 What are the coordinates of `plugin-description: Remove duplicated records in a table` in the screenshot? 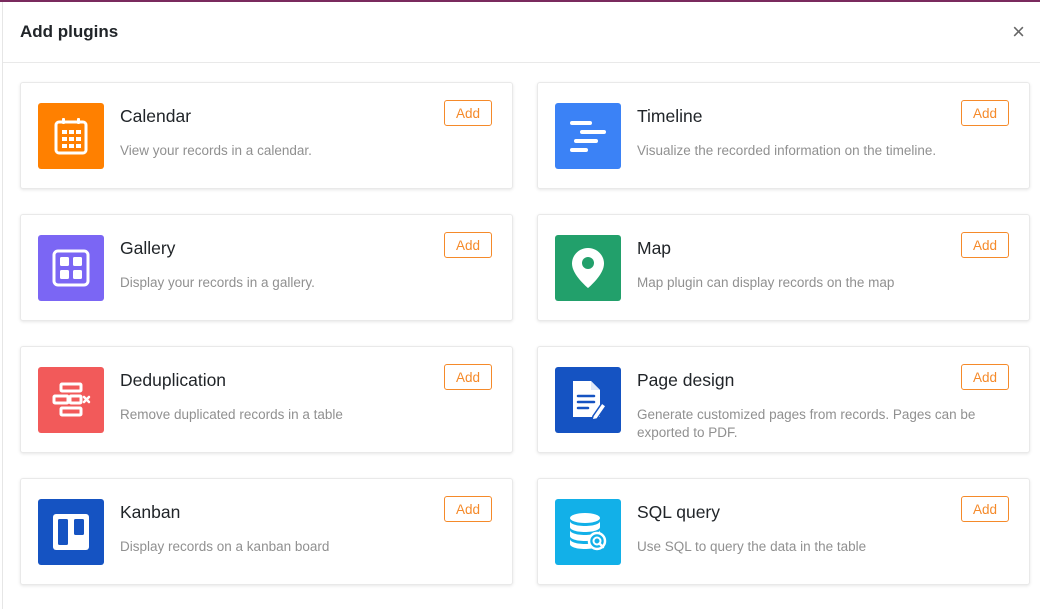 It's located at (231, 414).